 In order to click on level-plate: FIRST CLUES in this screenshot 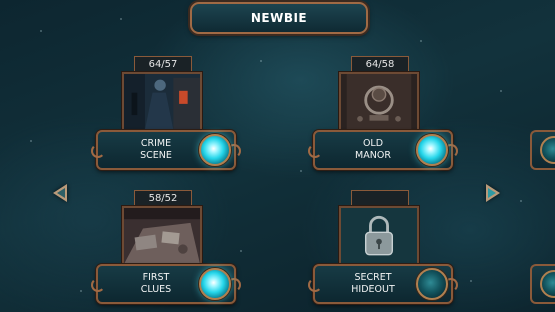, I will do `click(166, 284)`.